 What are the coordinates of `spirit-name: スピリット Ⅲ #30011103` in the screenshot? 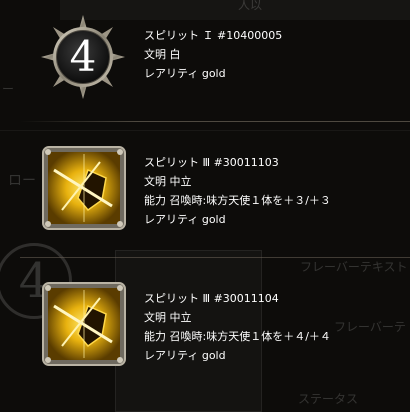 It's located at (211, 162).